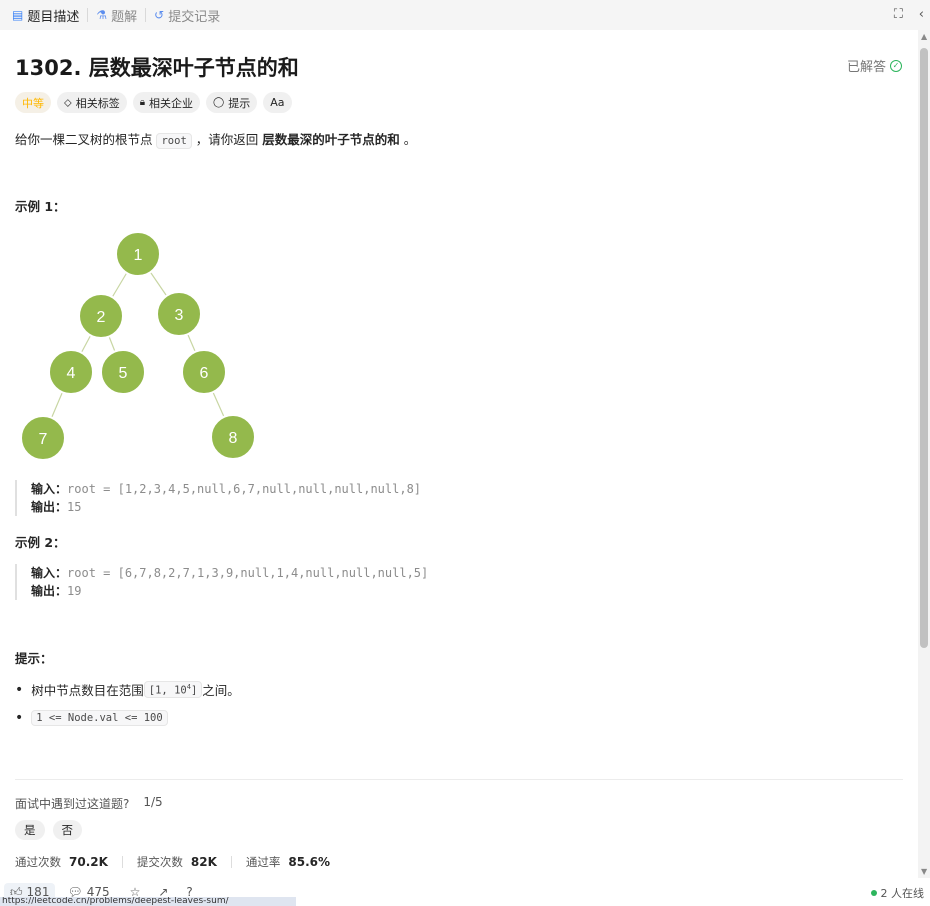 Image resolution: width=930 pixels, height=906 pixels. I want to click on scrollbar-thumb, so click(924, 348).